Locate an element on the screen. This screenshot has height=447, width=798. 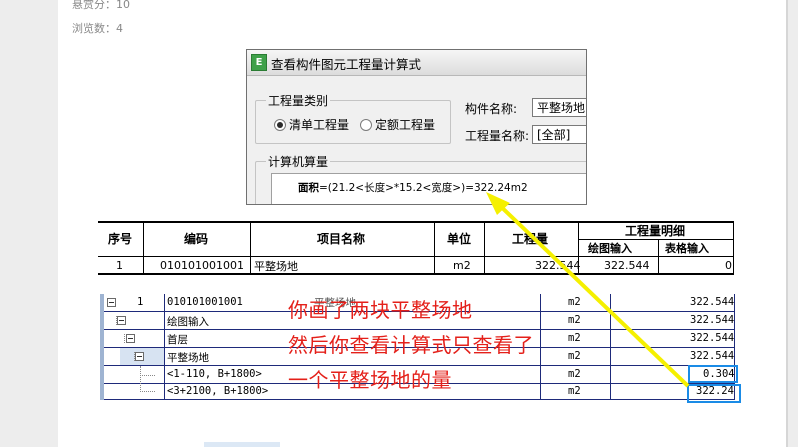
header-table-input: 表格输入 is located at coordinates (687, 248).